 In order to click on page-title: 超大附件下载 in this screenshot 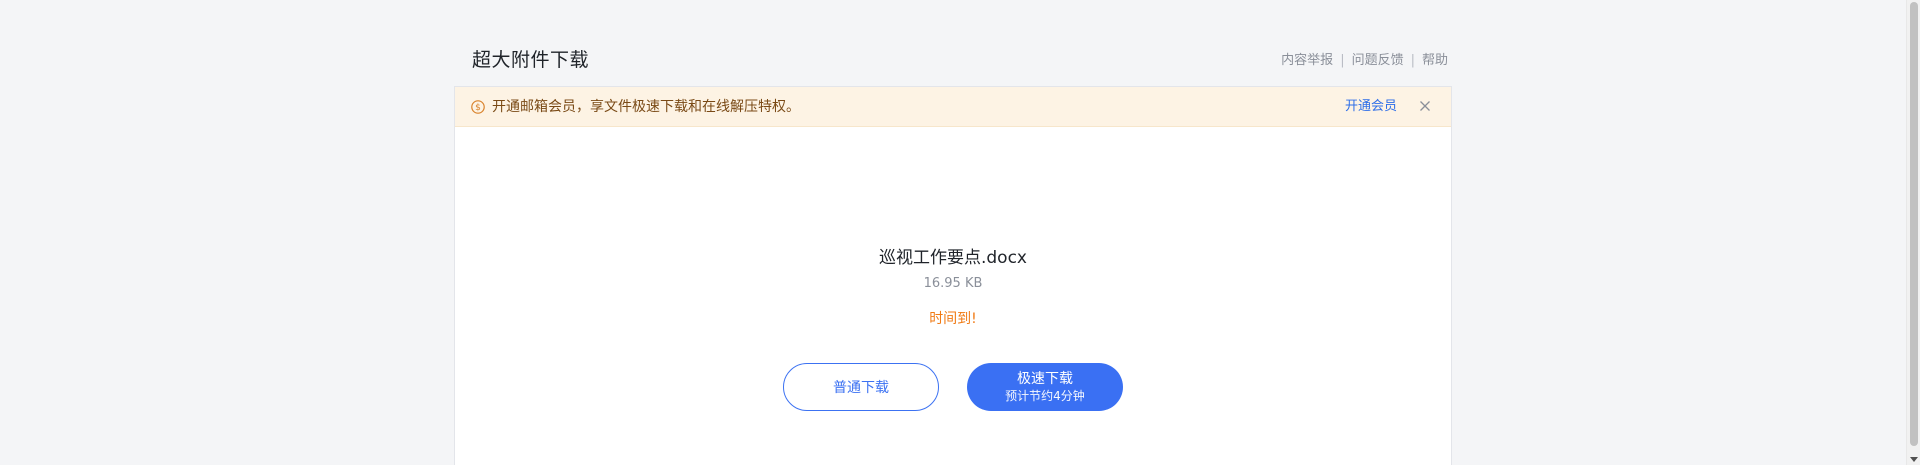, I will do `click(531, 60)`.